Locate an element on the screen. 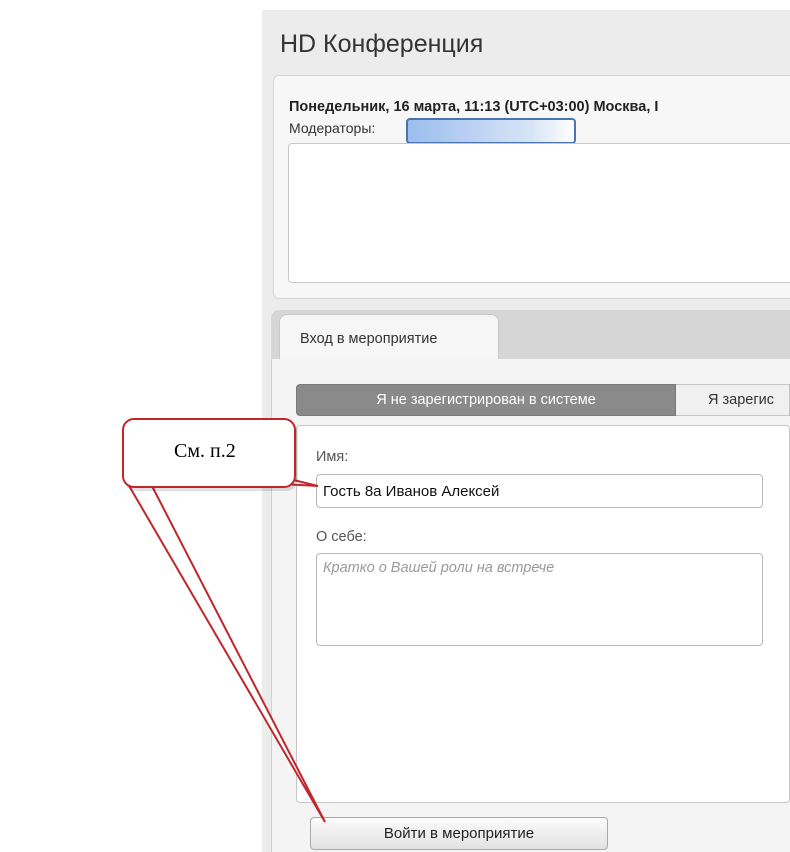 This screenshot has height=852, width=790. name-input is located at coordinates (539, 491).